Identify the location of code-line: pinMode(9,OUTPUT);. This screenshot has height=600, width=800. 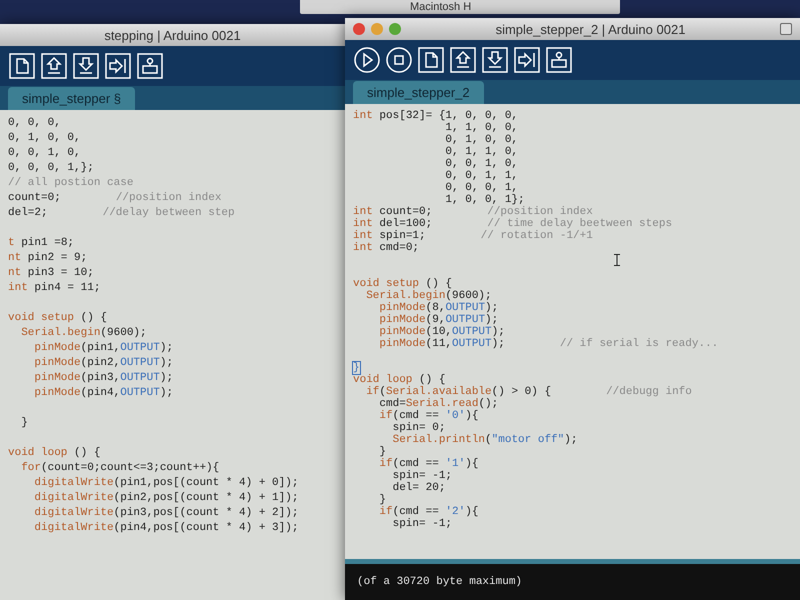
(438, 320).